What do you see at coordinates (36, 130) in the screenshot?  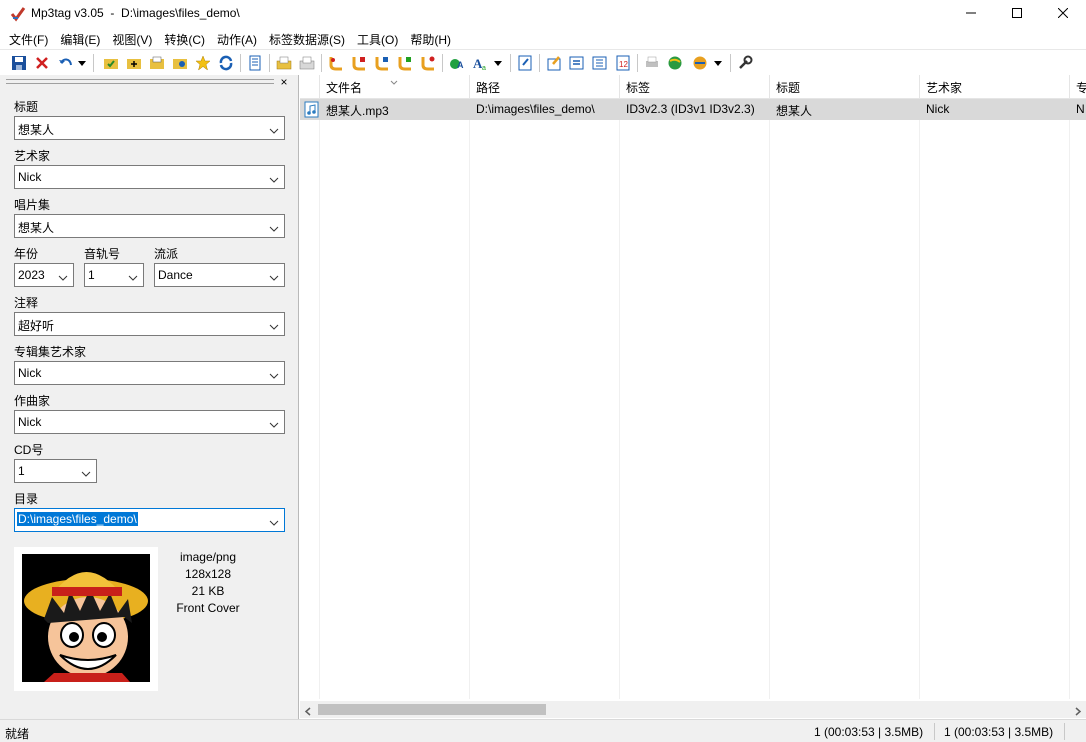 I see `title-value: 想某人` at bounding box center [36, 130].